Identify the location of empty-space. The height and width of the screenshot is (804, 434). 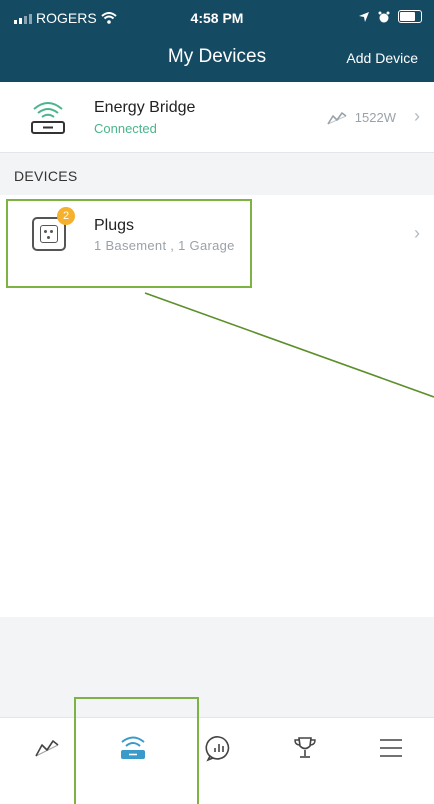
(217, 667).